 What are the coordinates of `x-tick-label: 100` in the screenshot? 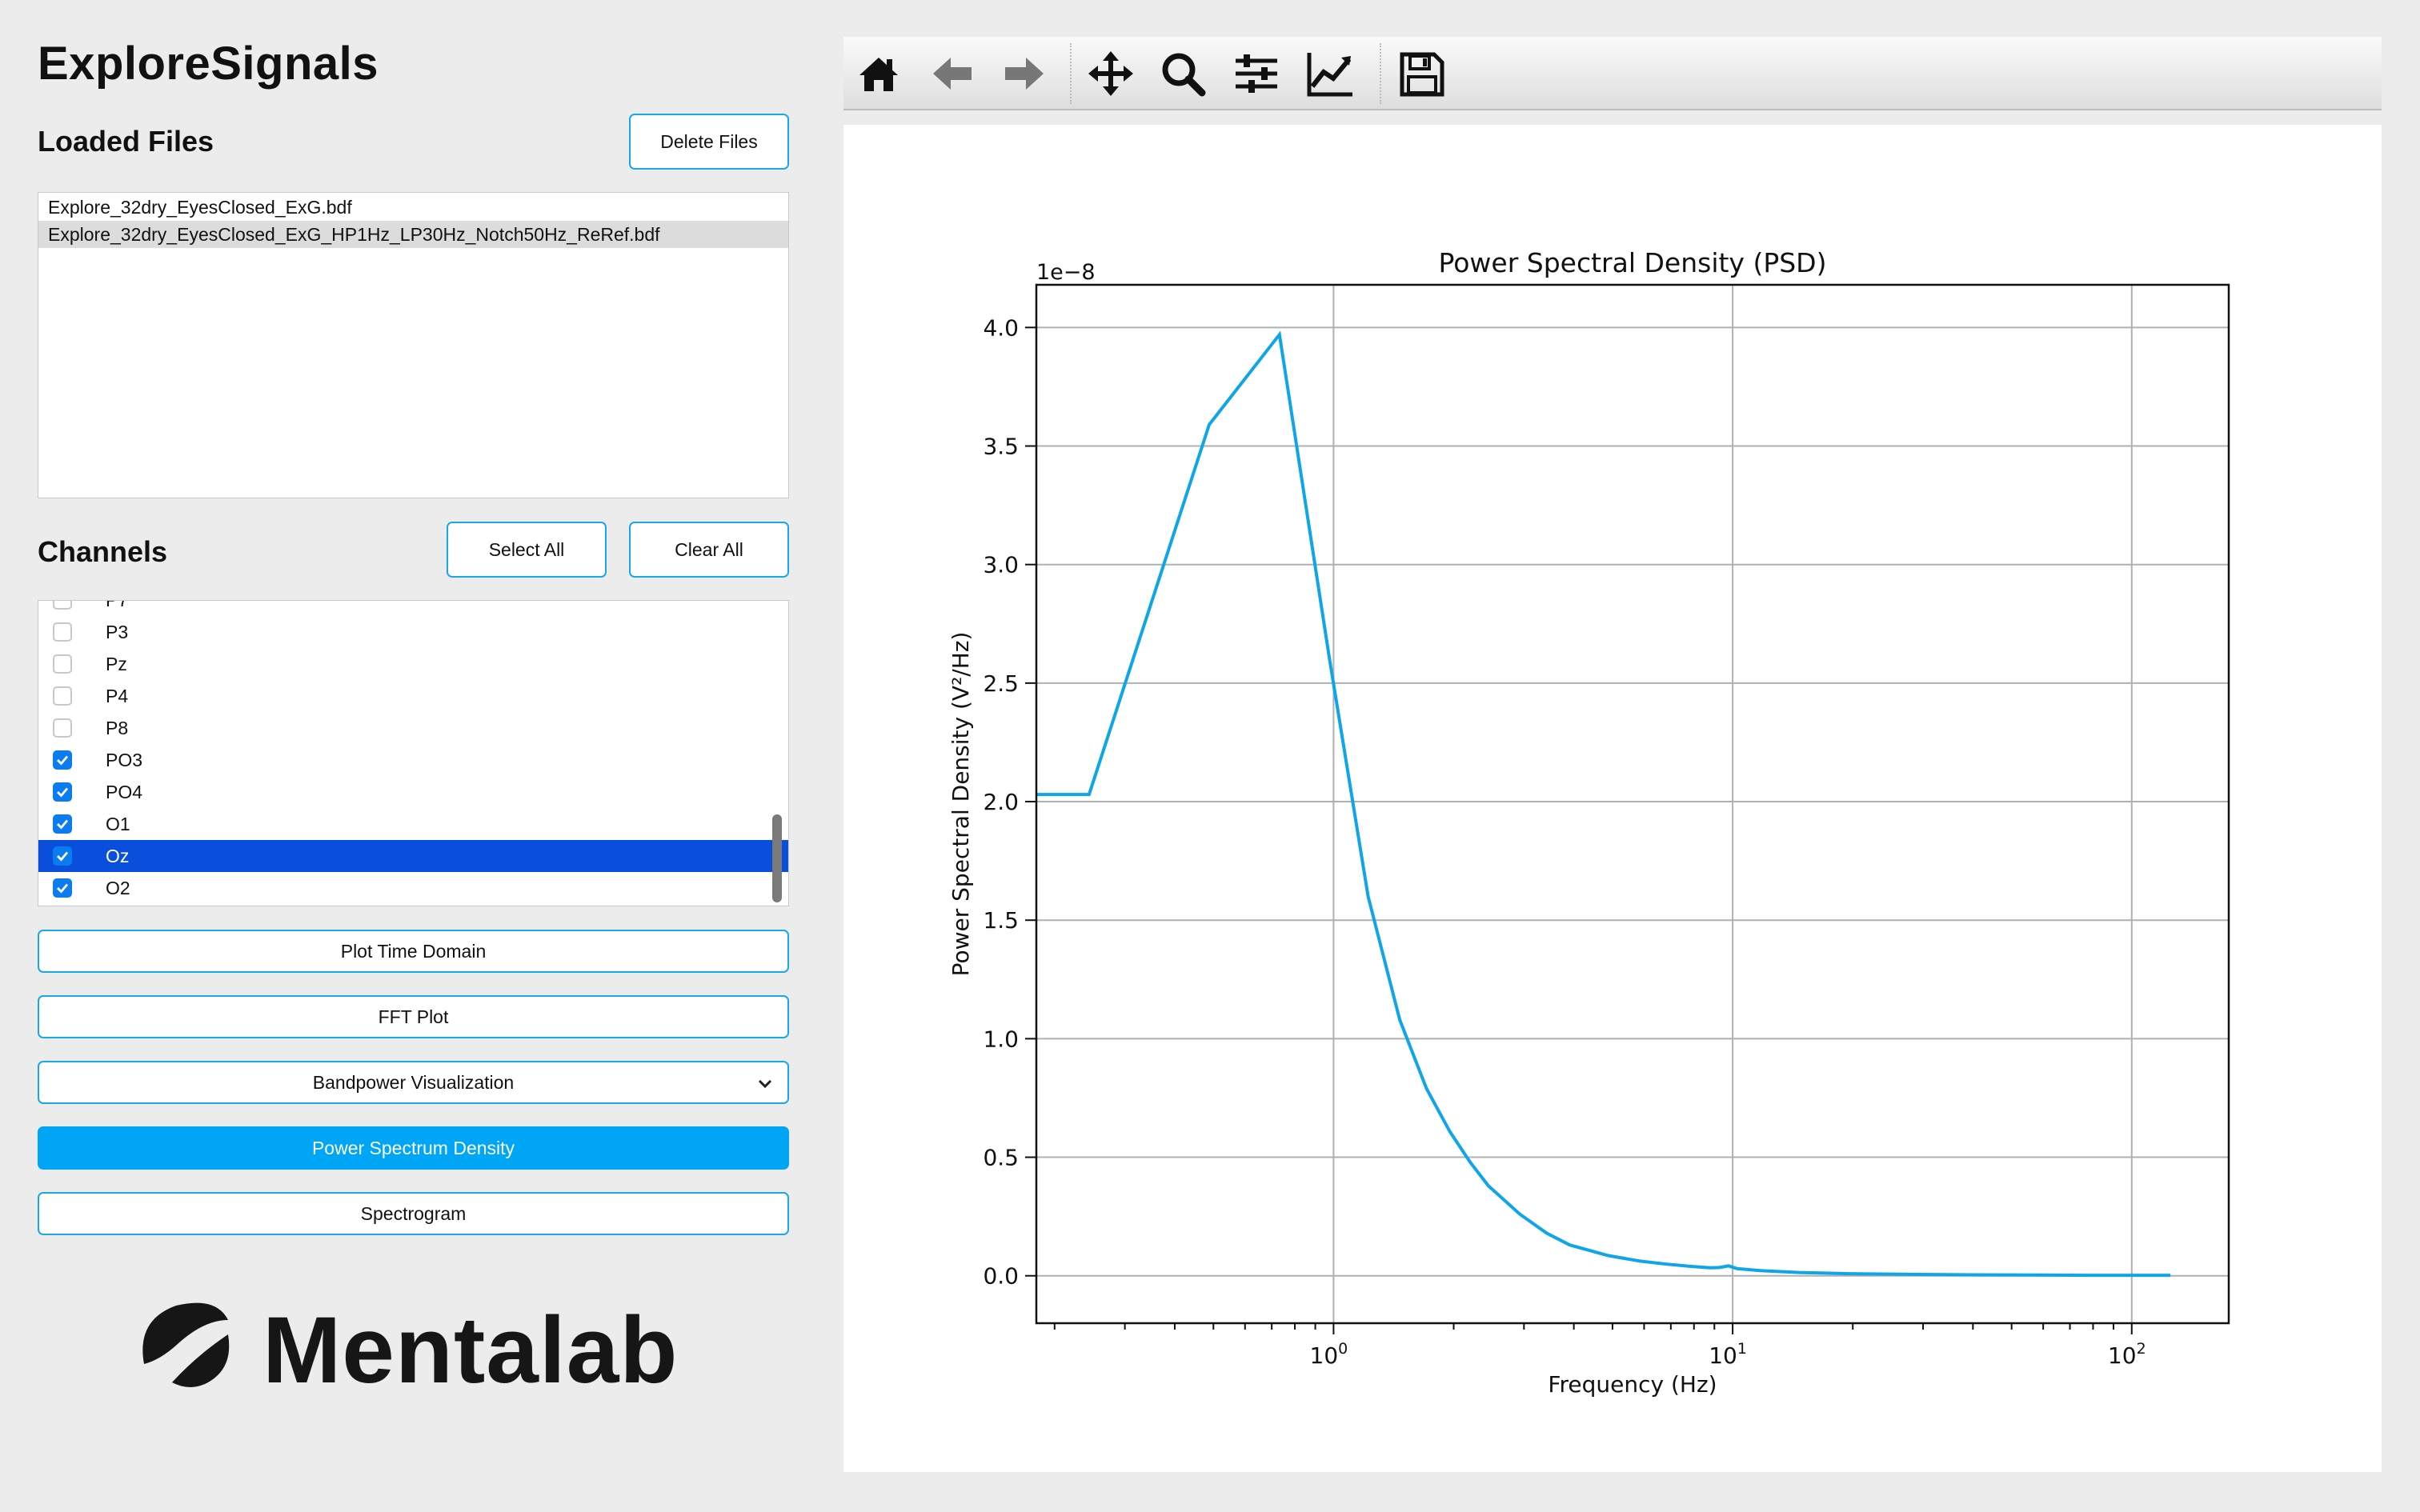 It's located at (1329, 1354).